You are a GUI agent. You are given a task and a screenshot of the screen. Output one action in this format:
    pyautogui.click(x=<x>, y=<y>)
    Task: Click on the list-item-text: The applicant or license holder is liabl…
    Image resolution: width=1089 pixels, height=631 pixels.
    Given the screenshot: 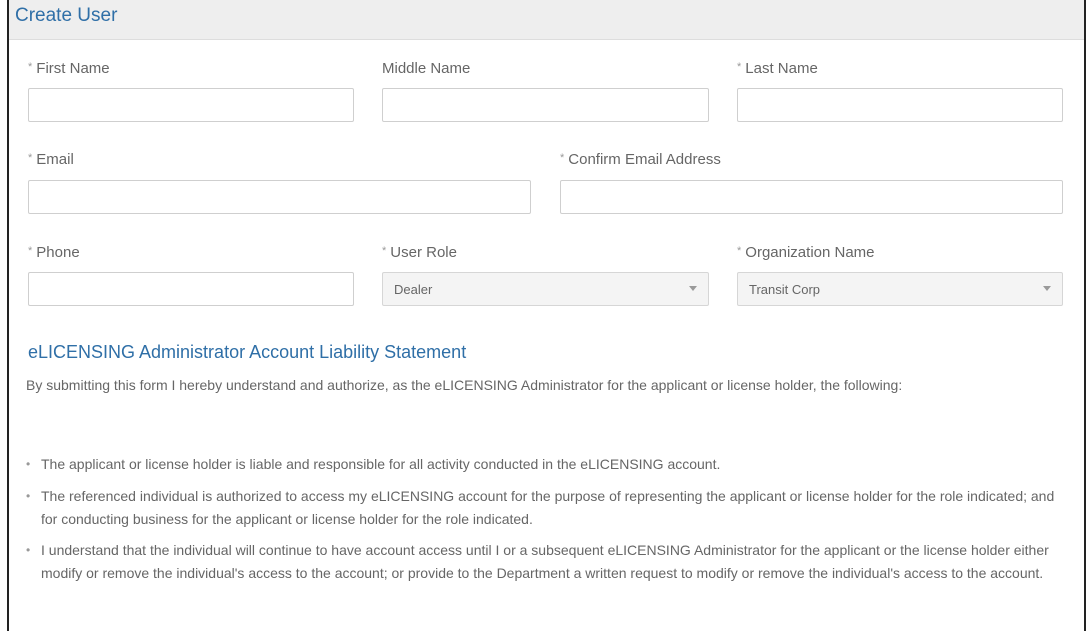 What is the action you would take?
    pyautogui.click(x=381, y=464)
    